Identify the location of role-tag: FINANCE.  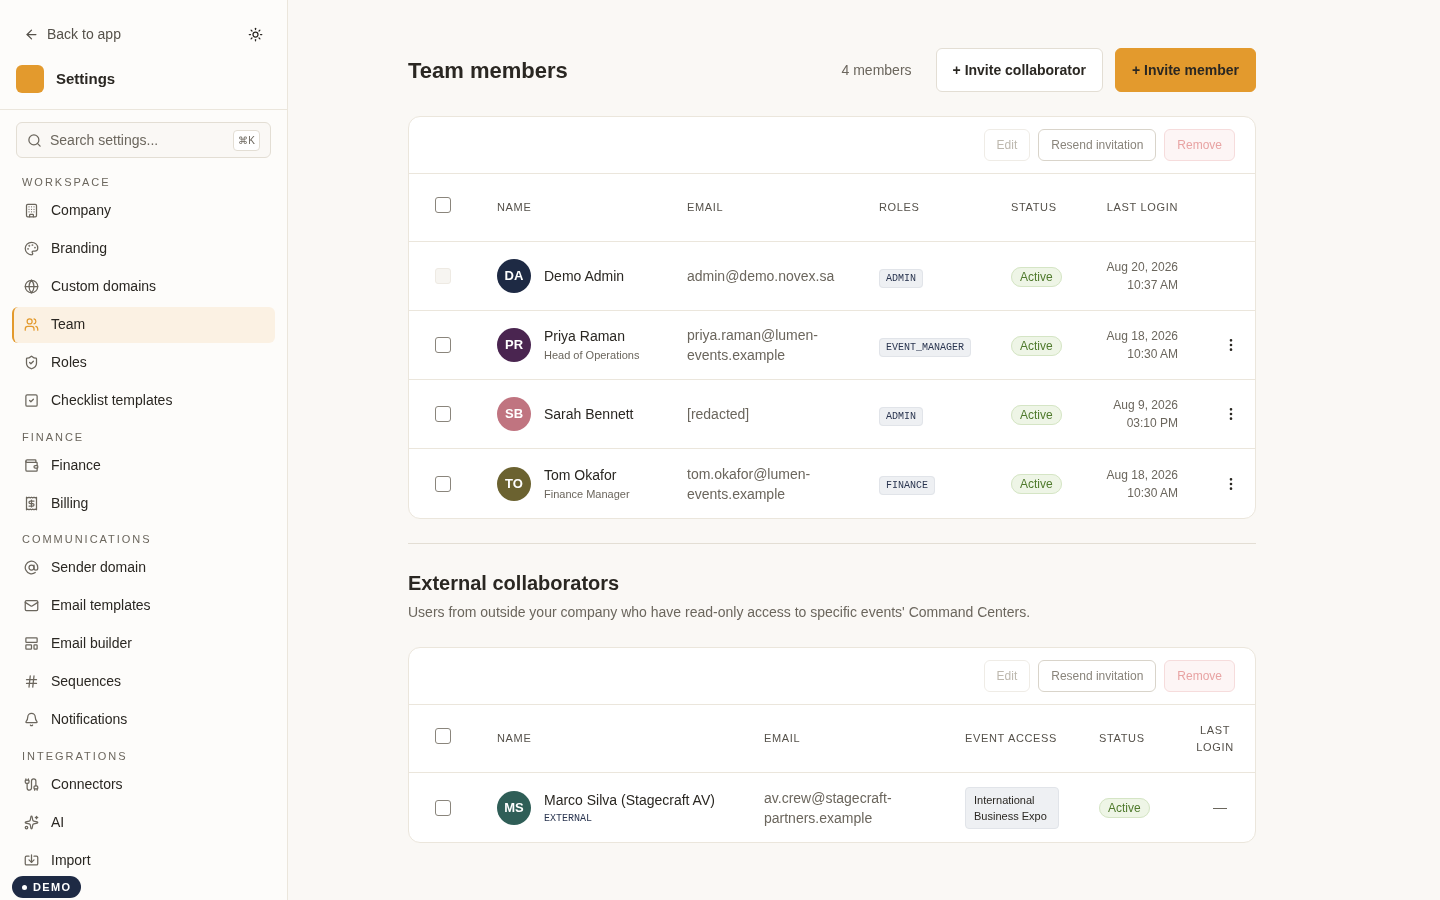
(907, 485).